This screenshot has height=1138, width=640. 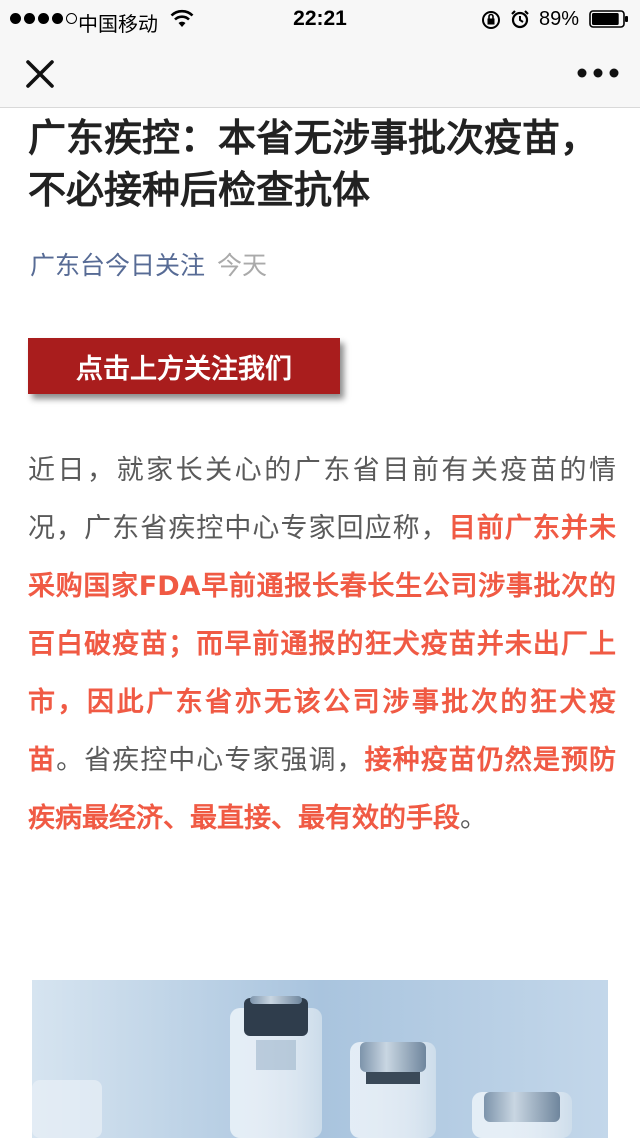 What do you see at coordinates (184, 366) in the screenshot?
I see `follow-banner: 点击上方关注我们` at bounding box center [184, 366].